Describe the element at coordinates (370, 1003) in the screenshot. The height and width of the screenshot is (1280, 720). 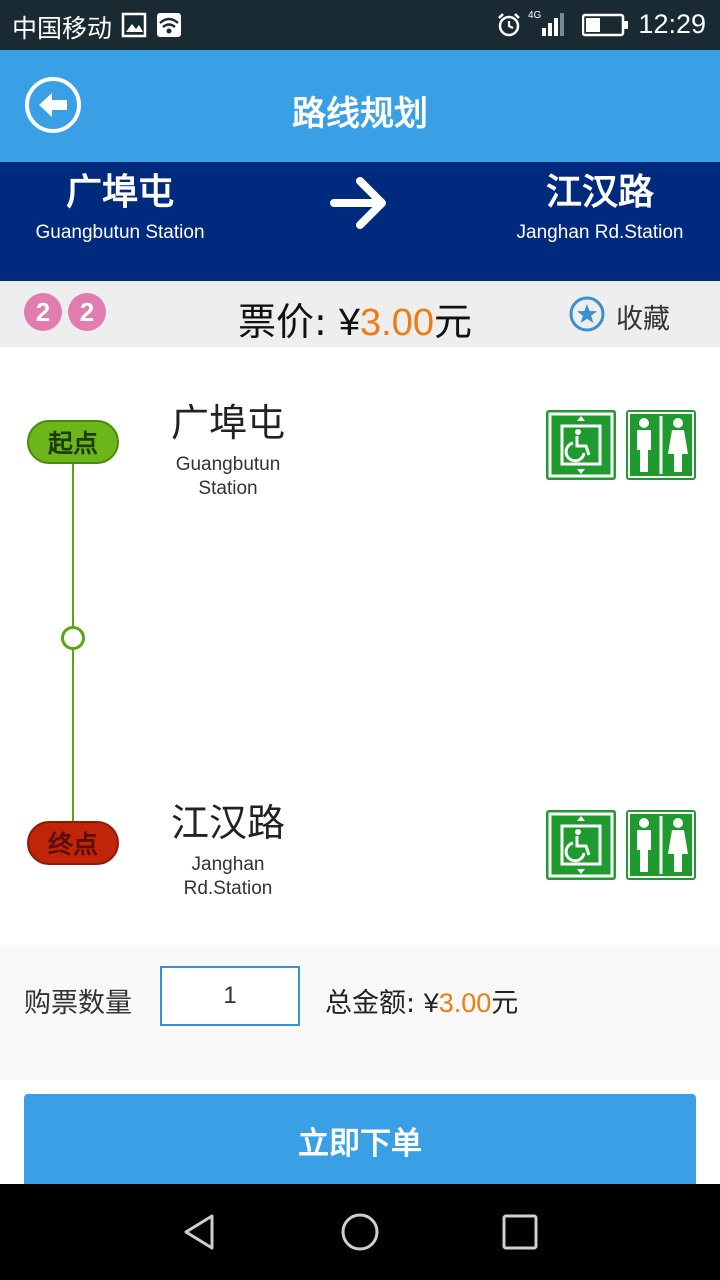
I see `total-label: 总金额:` at that location.